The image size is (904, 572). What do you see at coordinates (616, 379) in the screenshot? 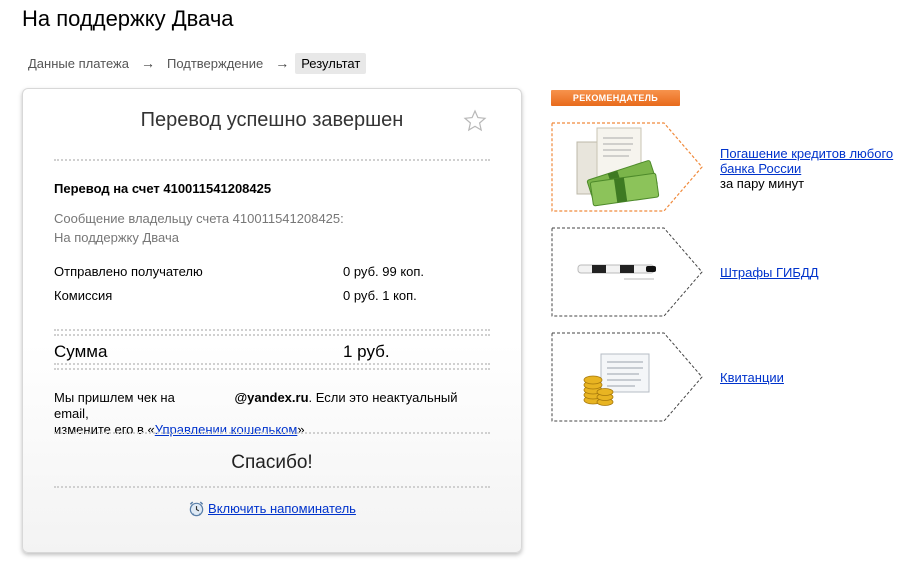
I see `coins-receipt-icon` at bounding box center [616, 379].